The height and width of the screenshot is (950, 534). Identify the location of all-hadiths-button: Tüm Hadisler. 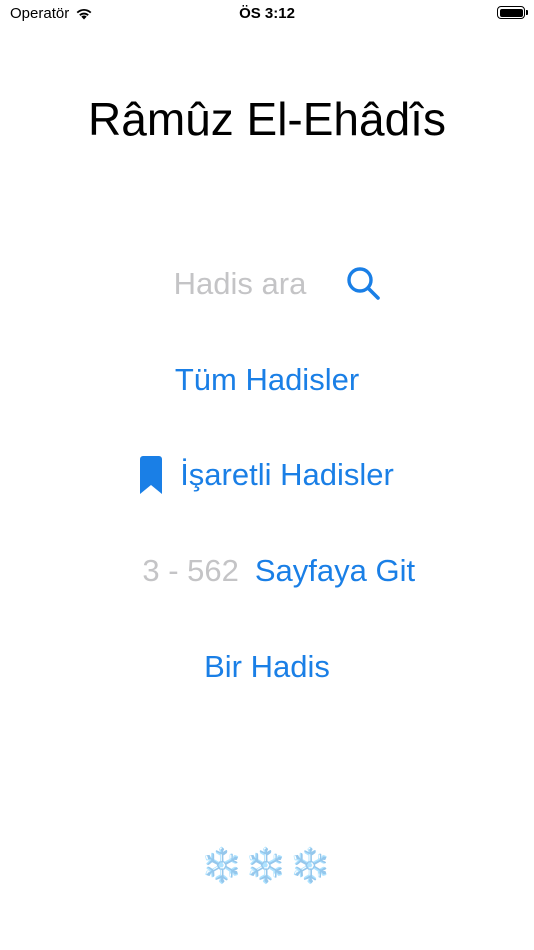
(267, 380).